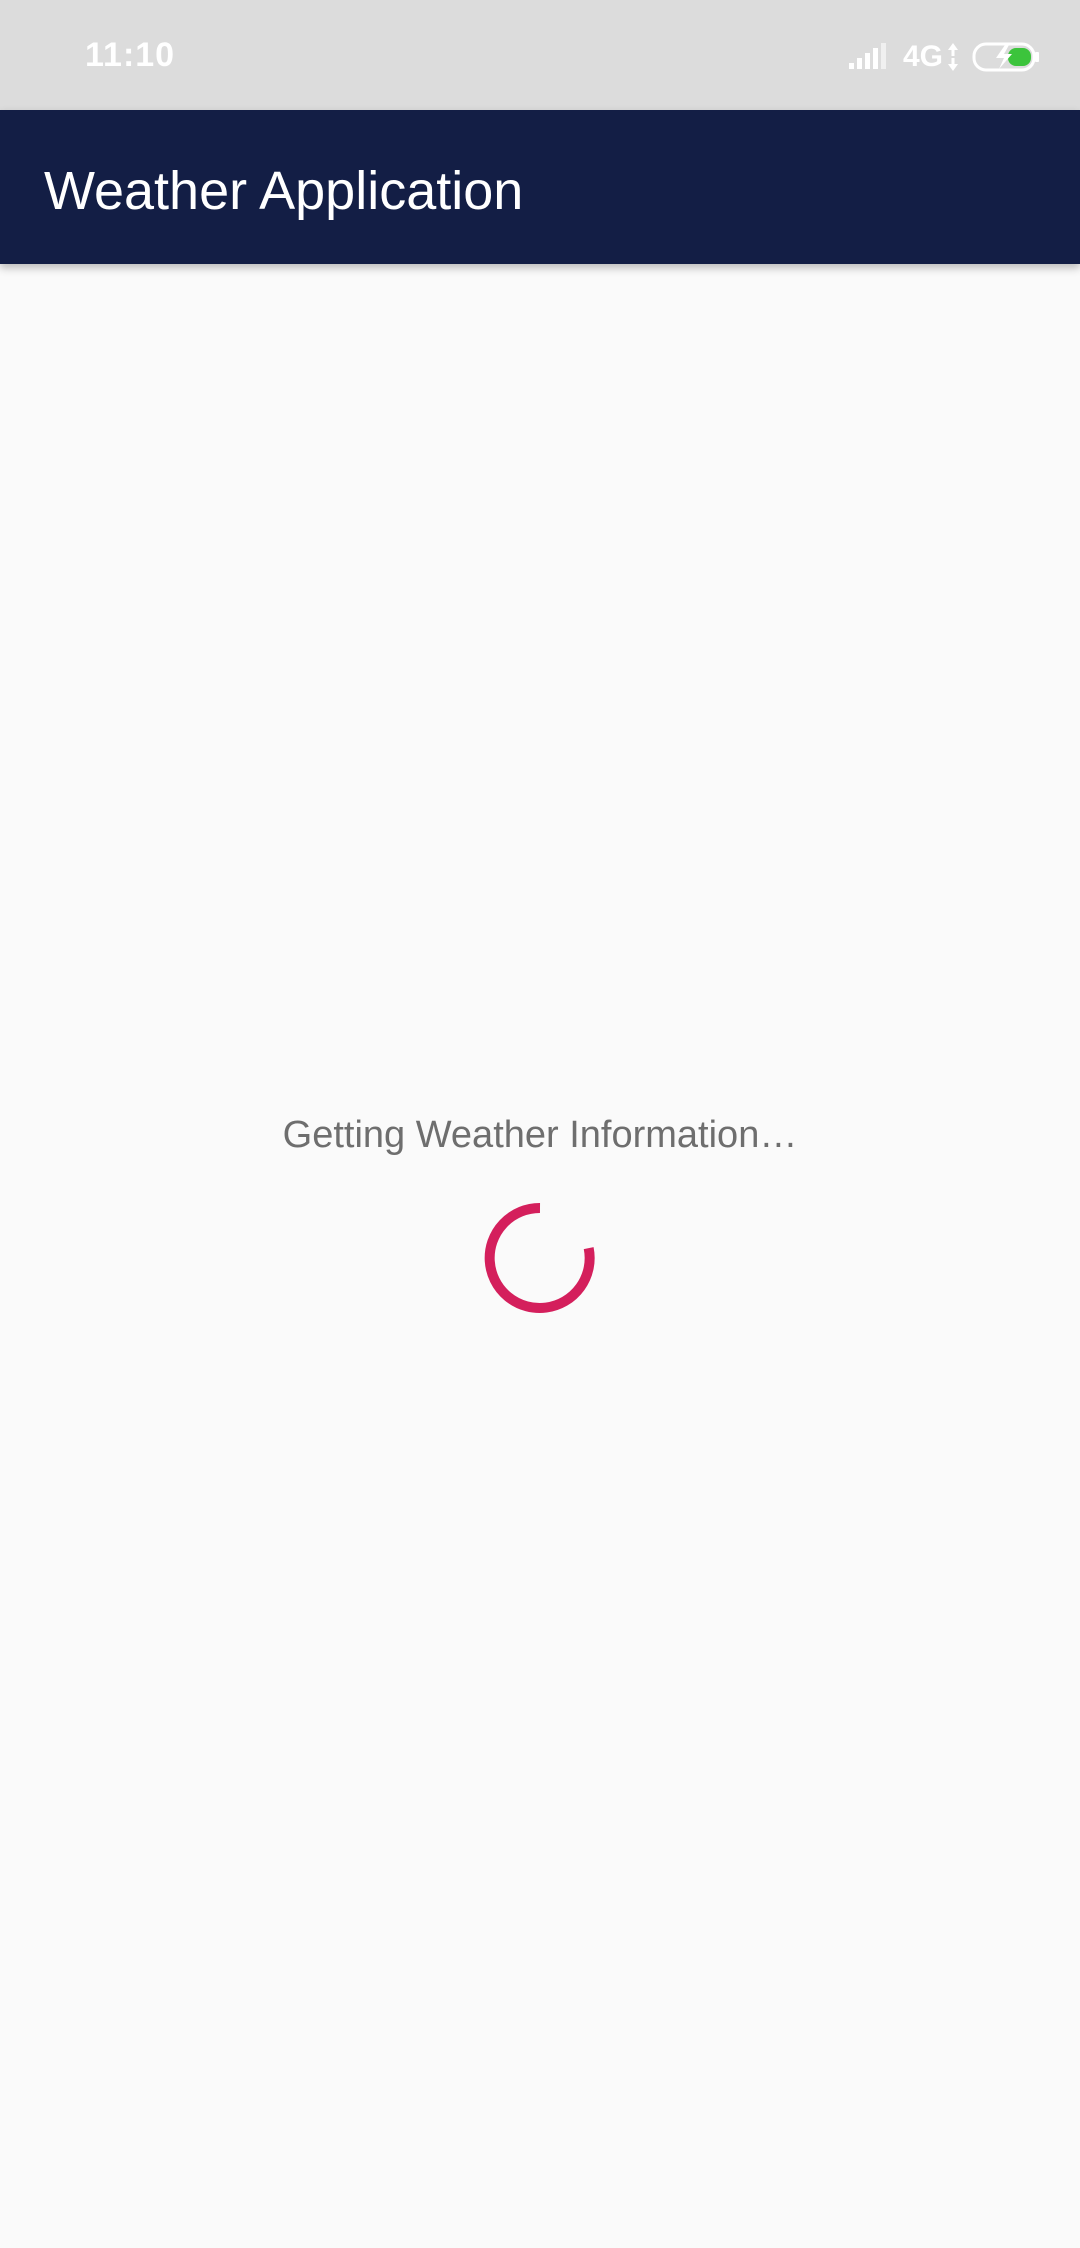  Describe the element at coordinates (130, 55) in the screenshot. I see `status-time: 11:10` at that location.